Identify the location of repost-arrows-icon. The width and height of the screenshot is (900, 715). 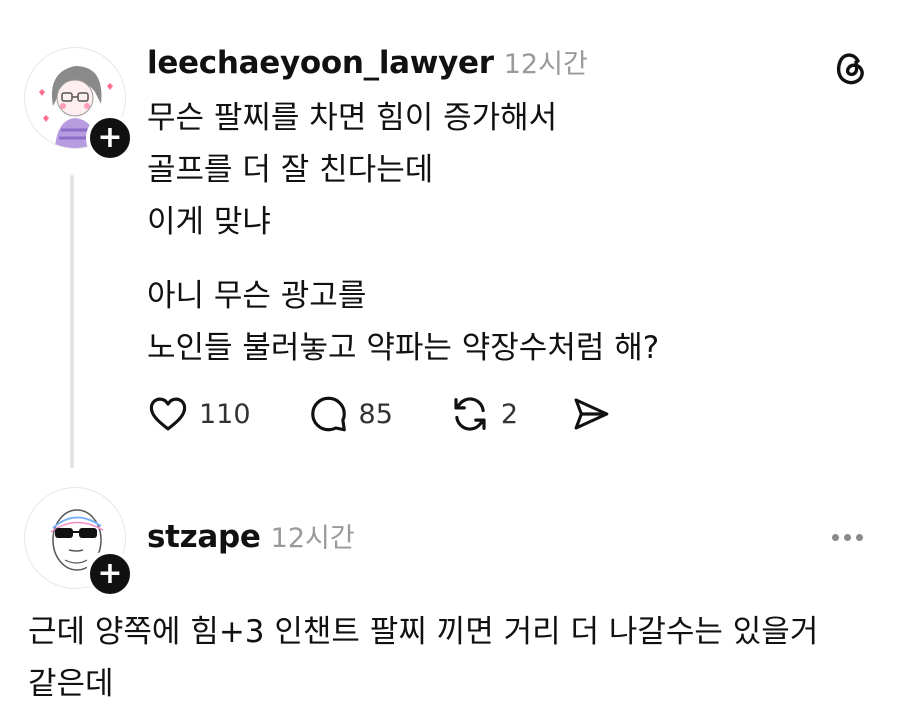
(470, 414).